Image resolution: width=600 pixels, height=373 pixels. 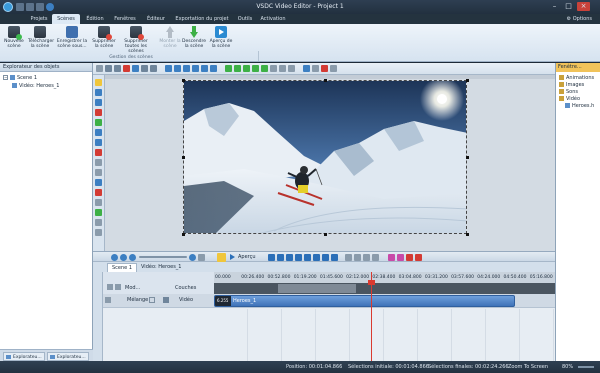 I want to click on loop-icon, so click(x=334, y=257).